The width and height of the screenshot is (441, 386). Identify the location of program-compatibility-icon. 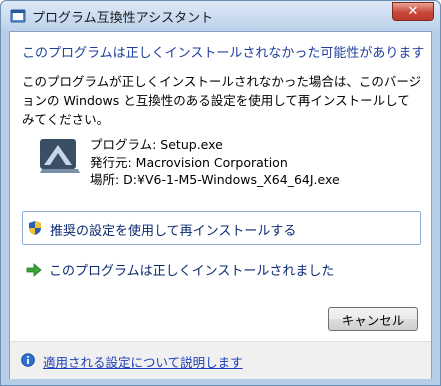
(18, 16).